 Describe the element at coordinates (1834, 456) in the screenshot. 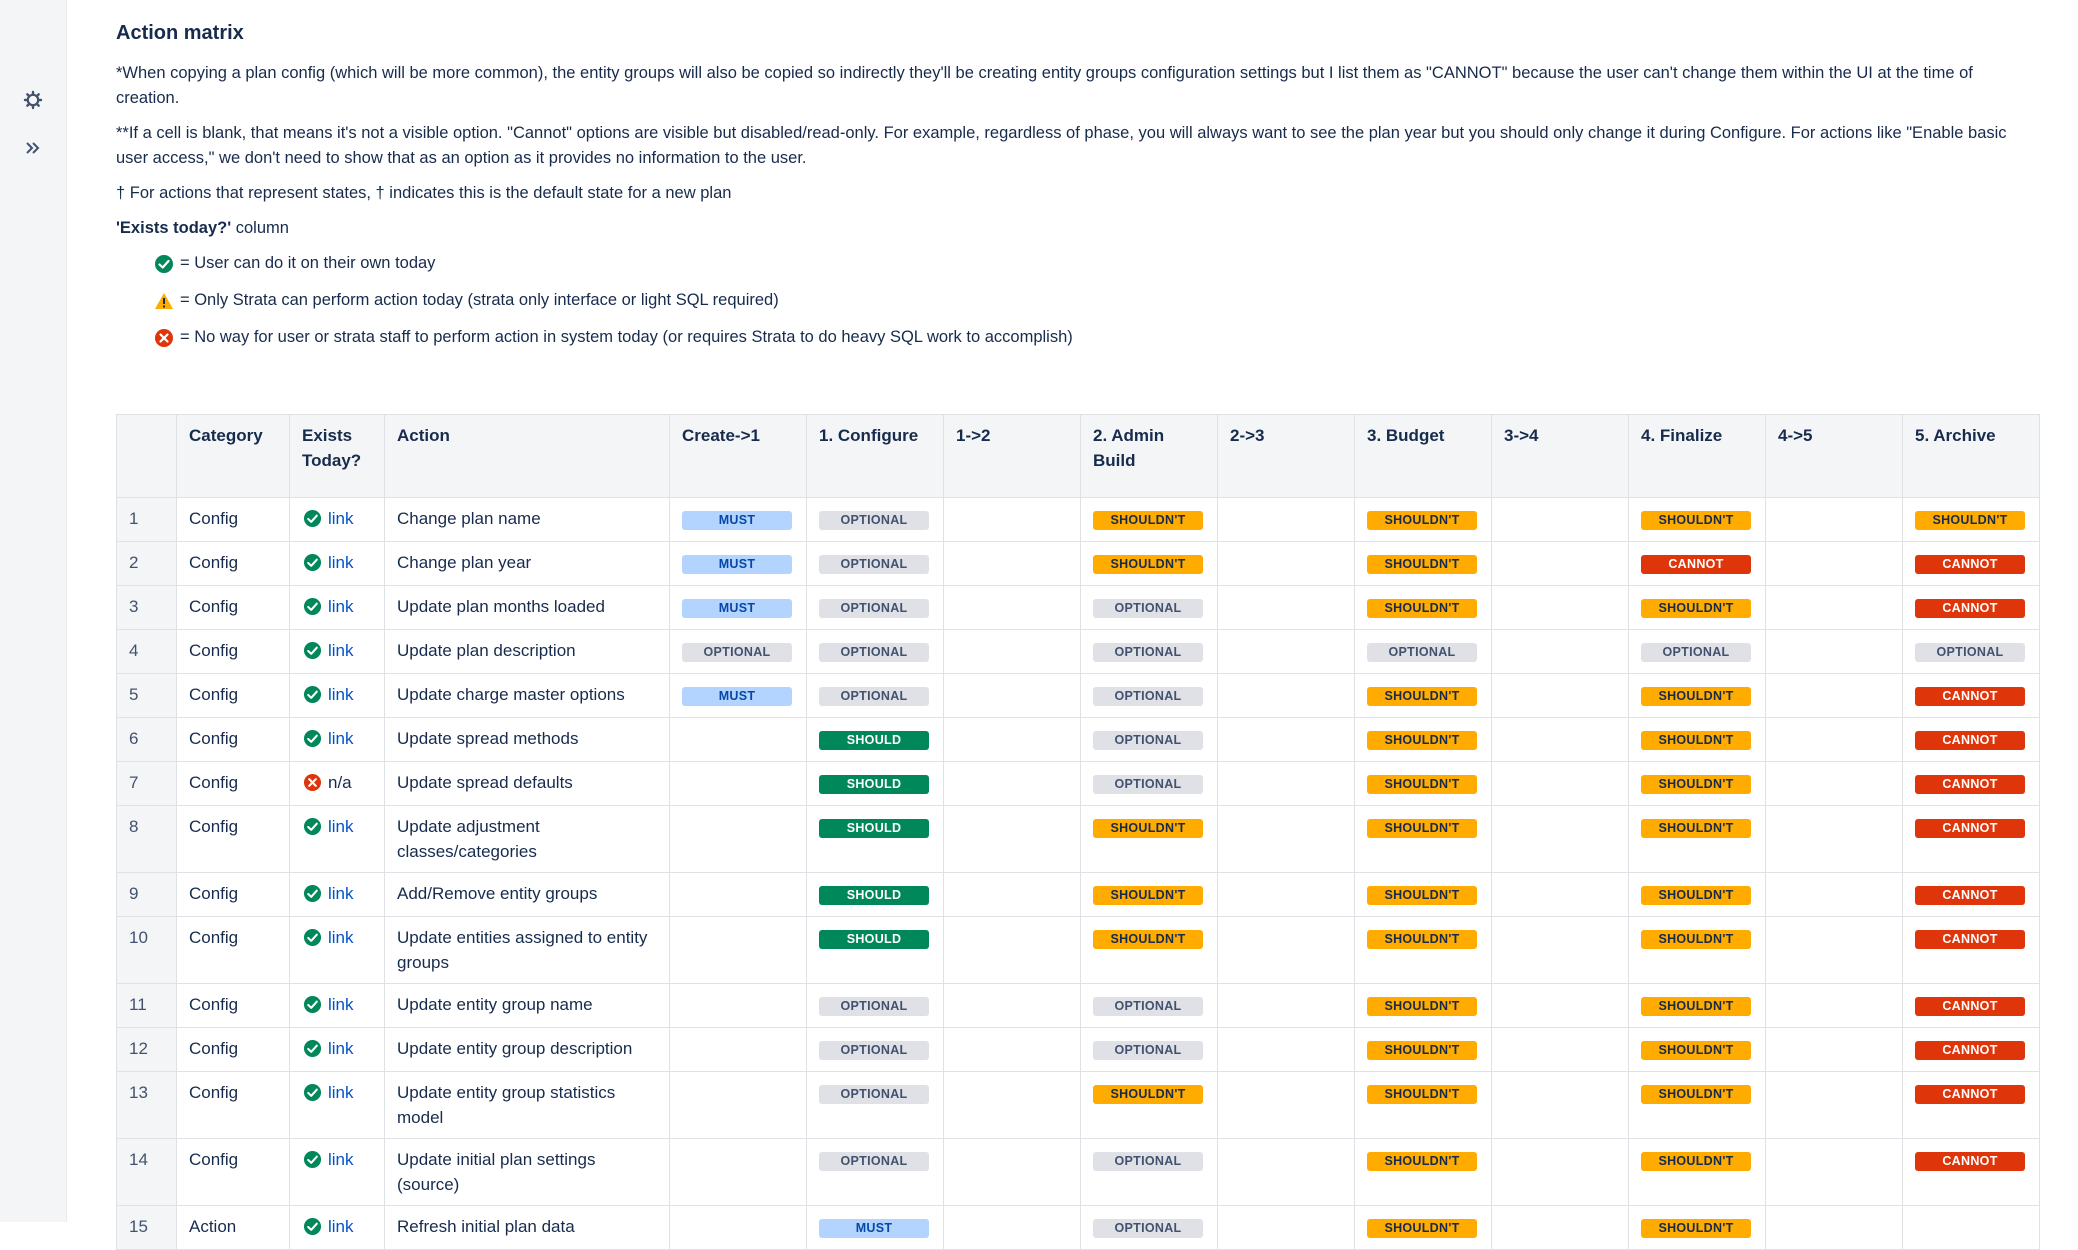

I see `column-header: 4->5` at that location.